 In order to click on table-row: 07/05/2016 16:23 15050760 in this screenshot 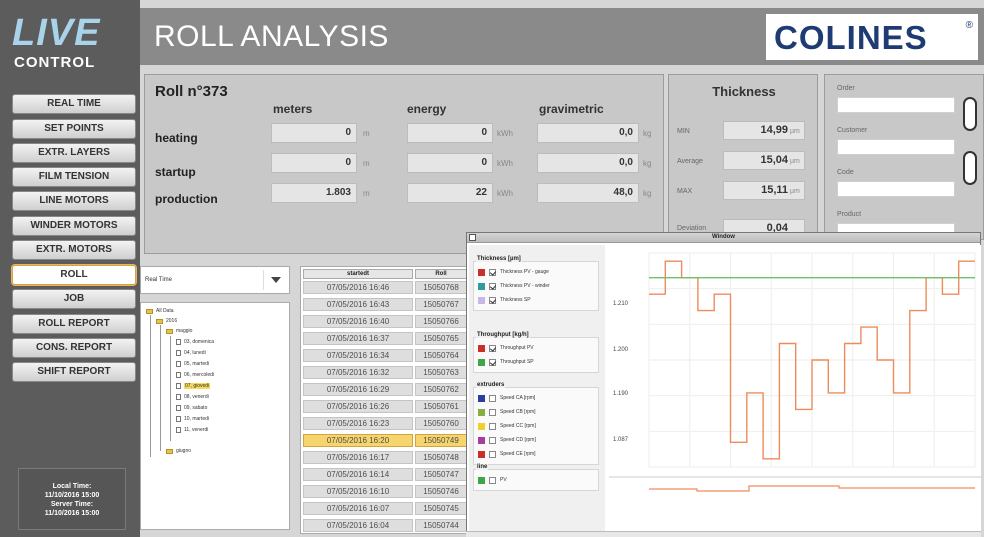, I will do `click(385, 424)`.